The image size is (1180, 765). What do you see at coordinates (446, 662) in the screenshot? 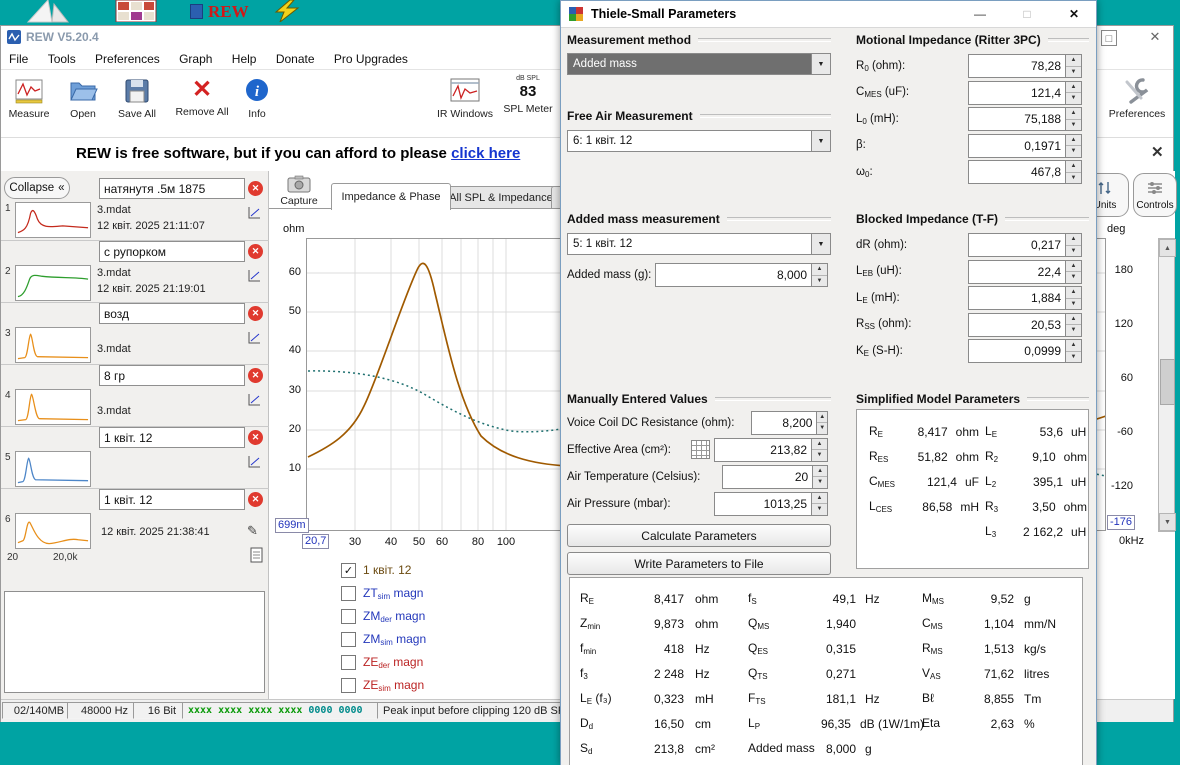
I see `legend-item: ✓ ZEder magn` at bounding box center [446, 662].